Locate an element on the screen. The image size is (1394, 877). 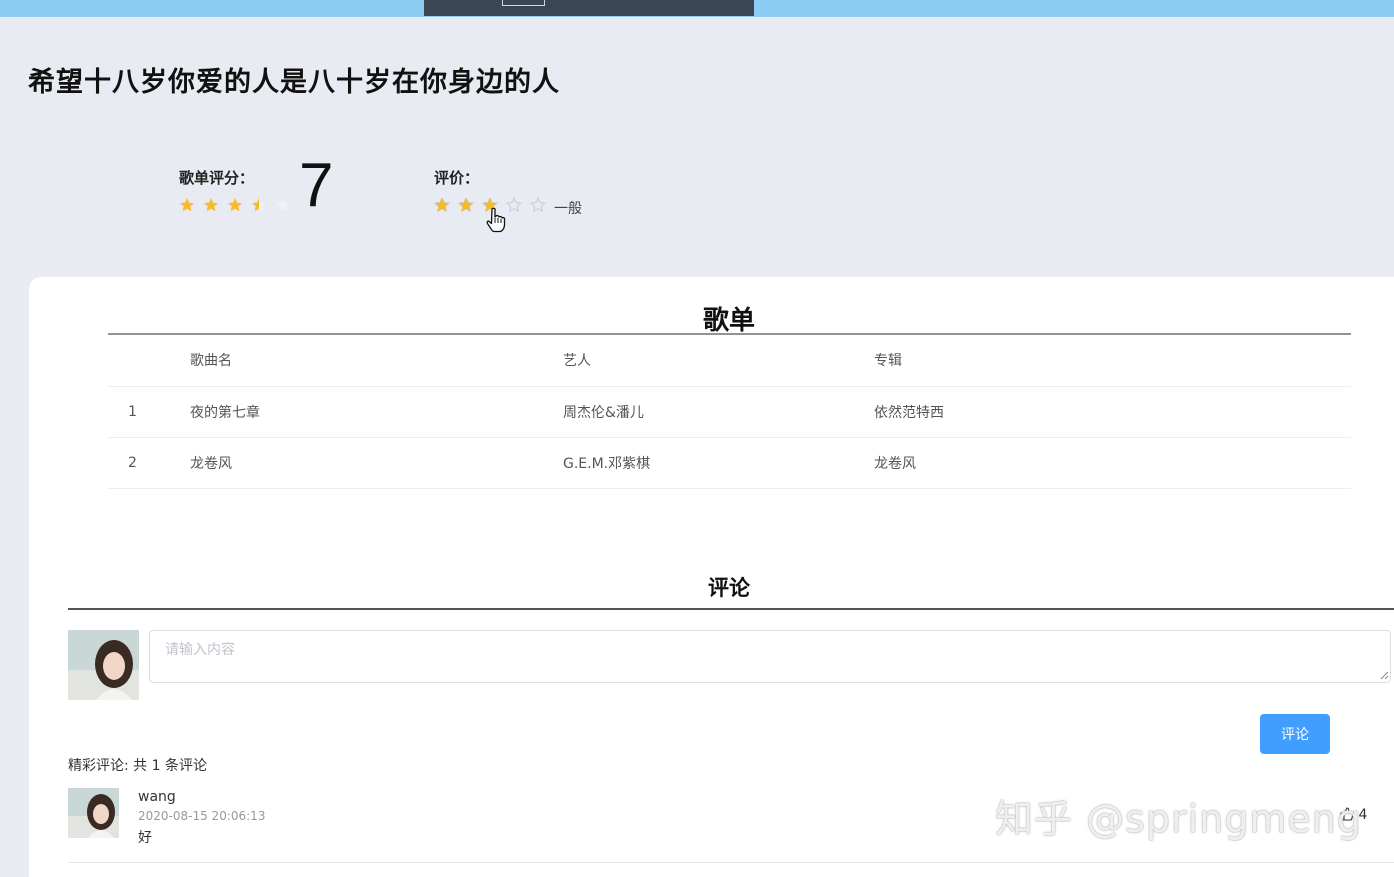
row-artist: G.E.M.邓紫棋 is located at coordinates (718, 463).